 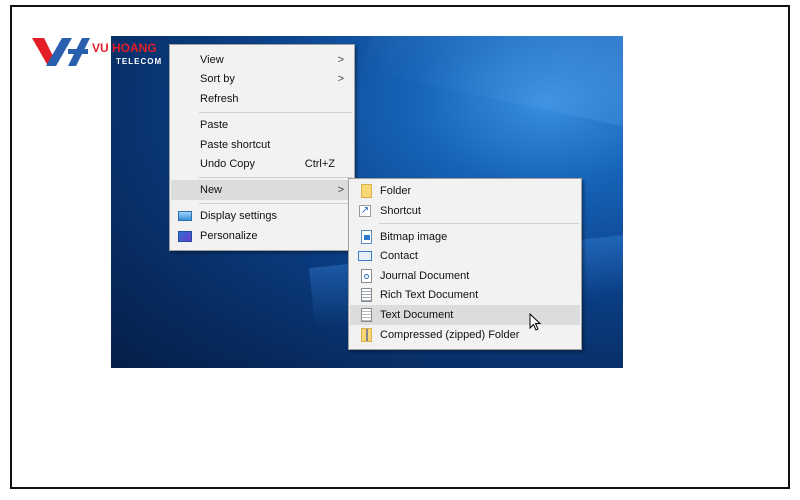 What do you see at coordinates (262, 125) in the screenshot?
I see `menu-item-paste: Paste` at bounding box center [262, 125].